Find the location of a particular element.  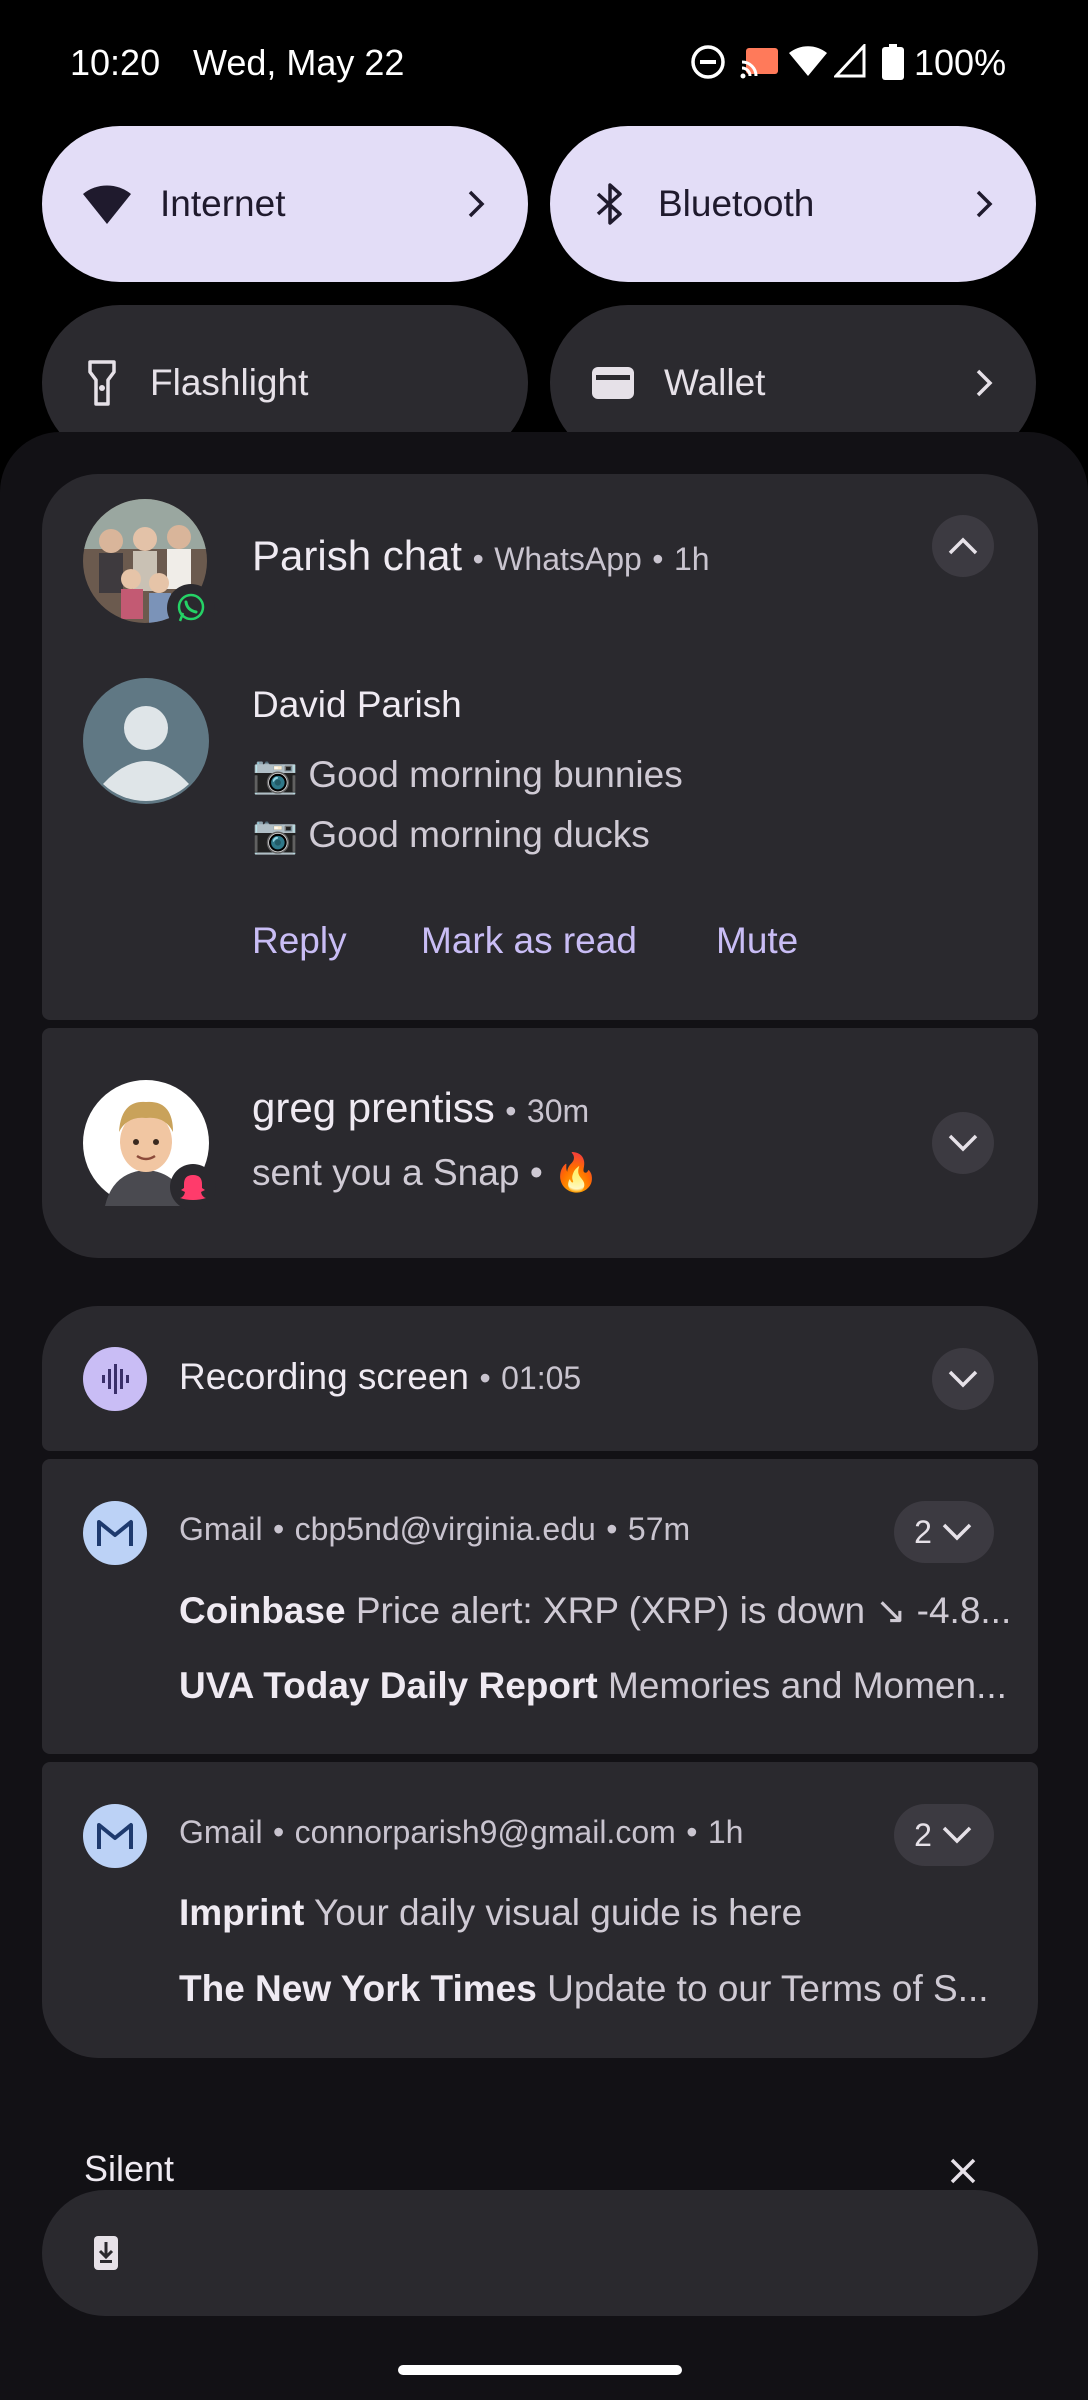

recording-icon-wrap is located at coordinates (115, 1379).